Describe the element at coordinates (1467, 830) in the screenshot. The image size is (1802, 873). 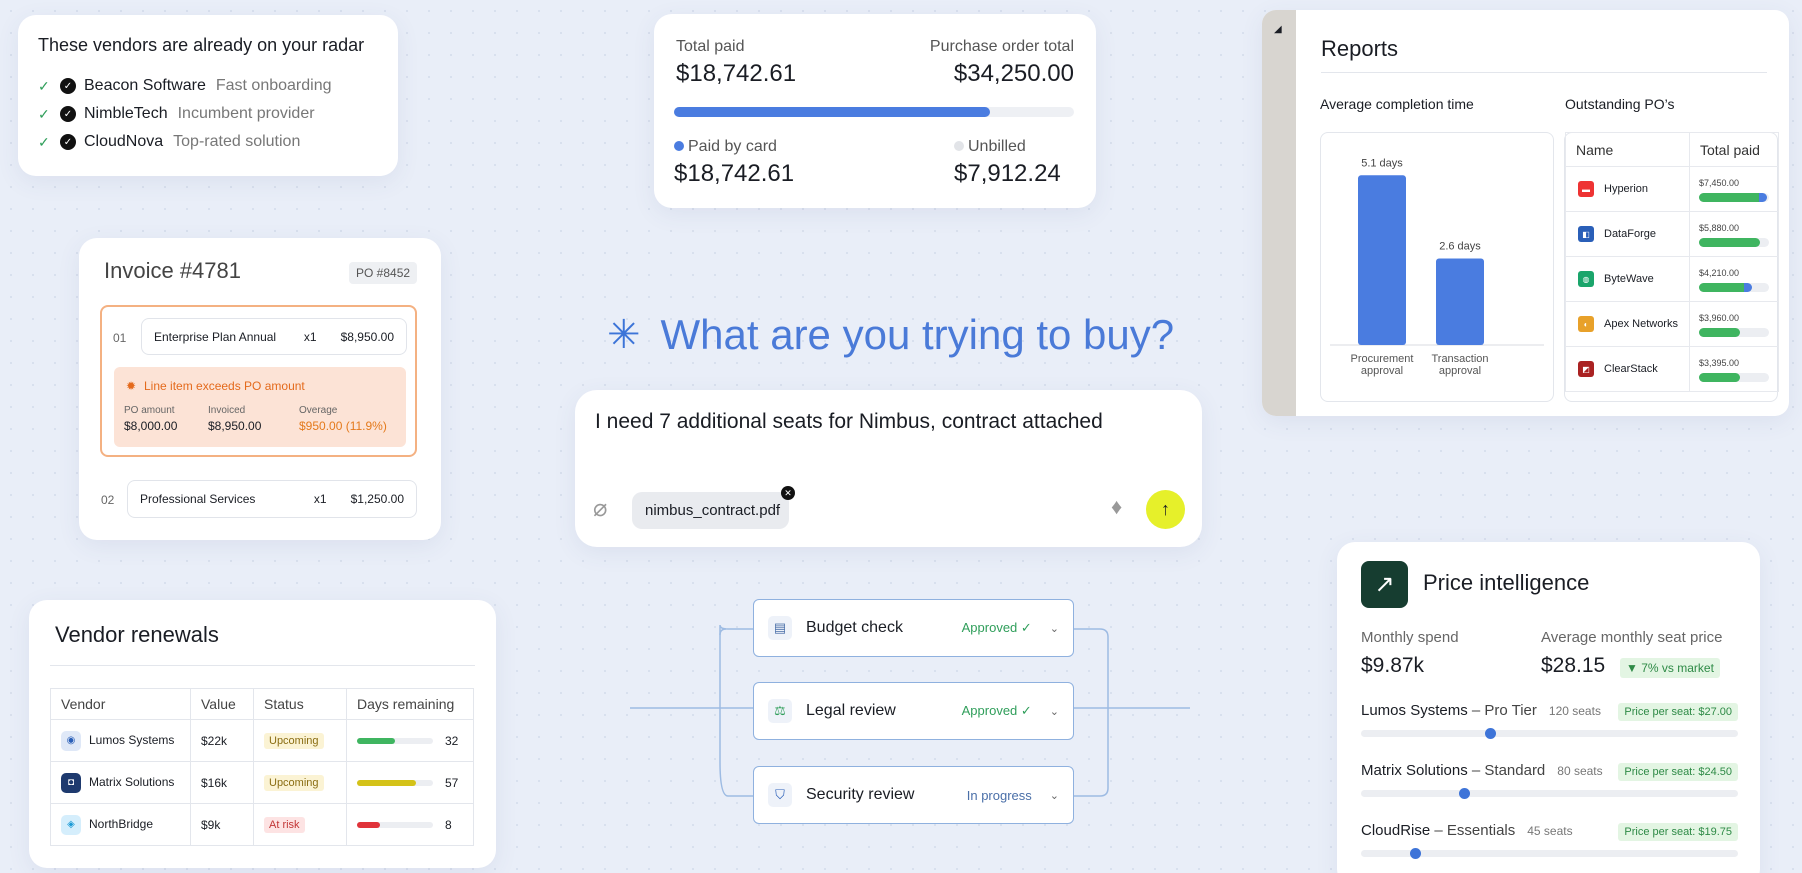
I see `price-vendor: CloudRise – Essentials 45 seats` at that location.